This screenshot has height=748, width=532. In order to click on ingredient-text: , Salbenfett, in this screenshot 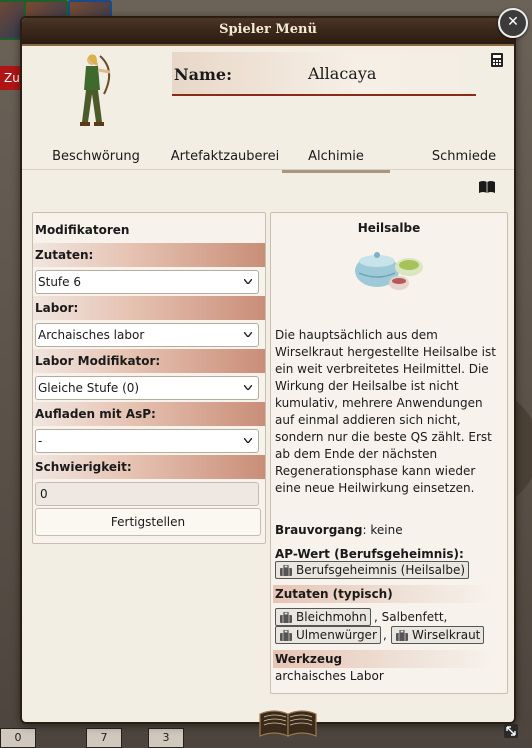, I will do `click(411, 617)`.